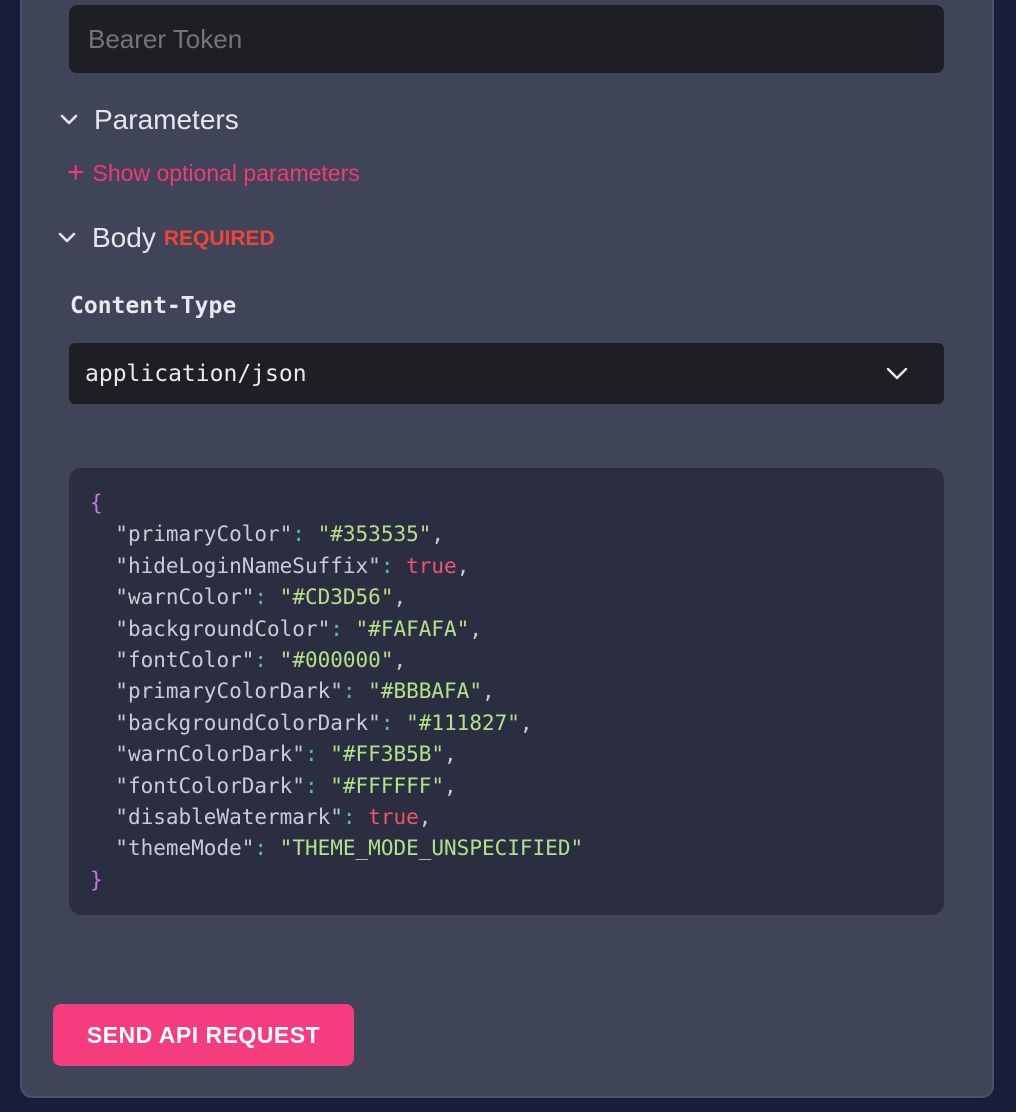 The width and height of the screenshot is (1016, 1112). What do you see at coordinates (229, 817) in the screenshot?
I see `json-key: "disableWatermark"` at bounding box center [229, 817].